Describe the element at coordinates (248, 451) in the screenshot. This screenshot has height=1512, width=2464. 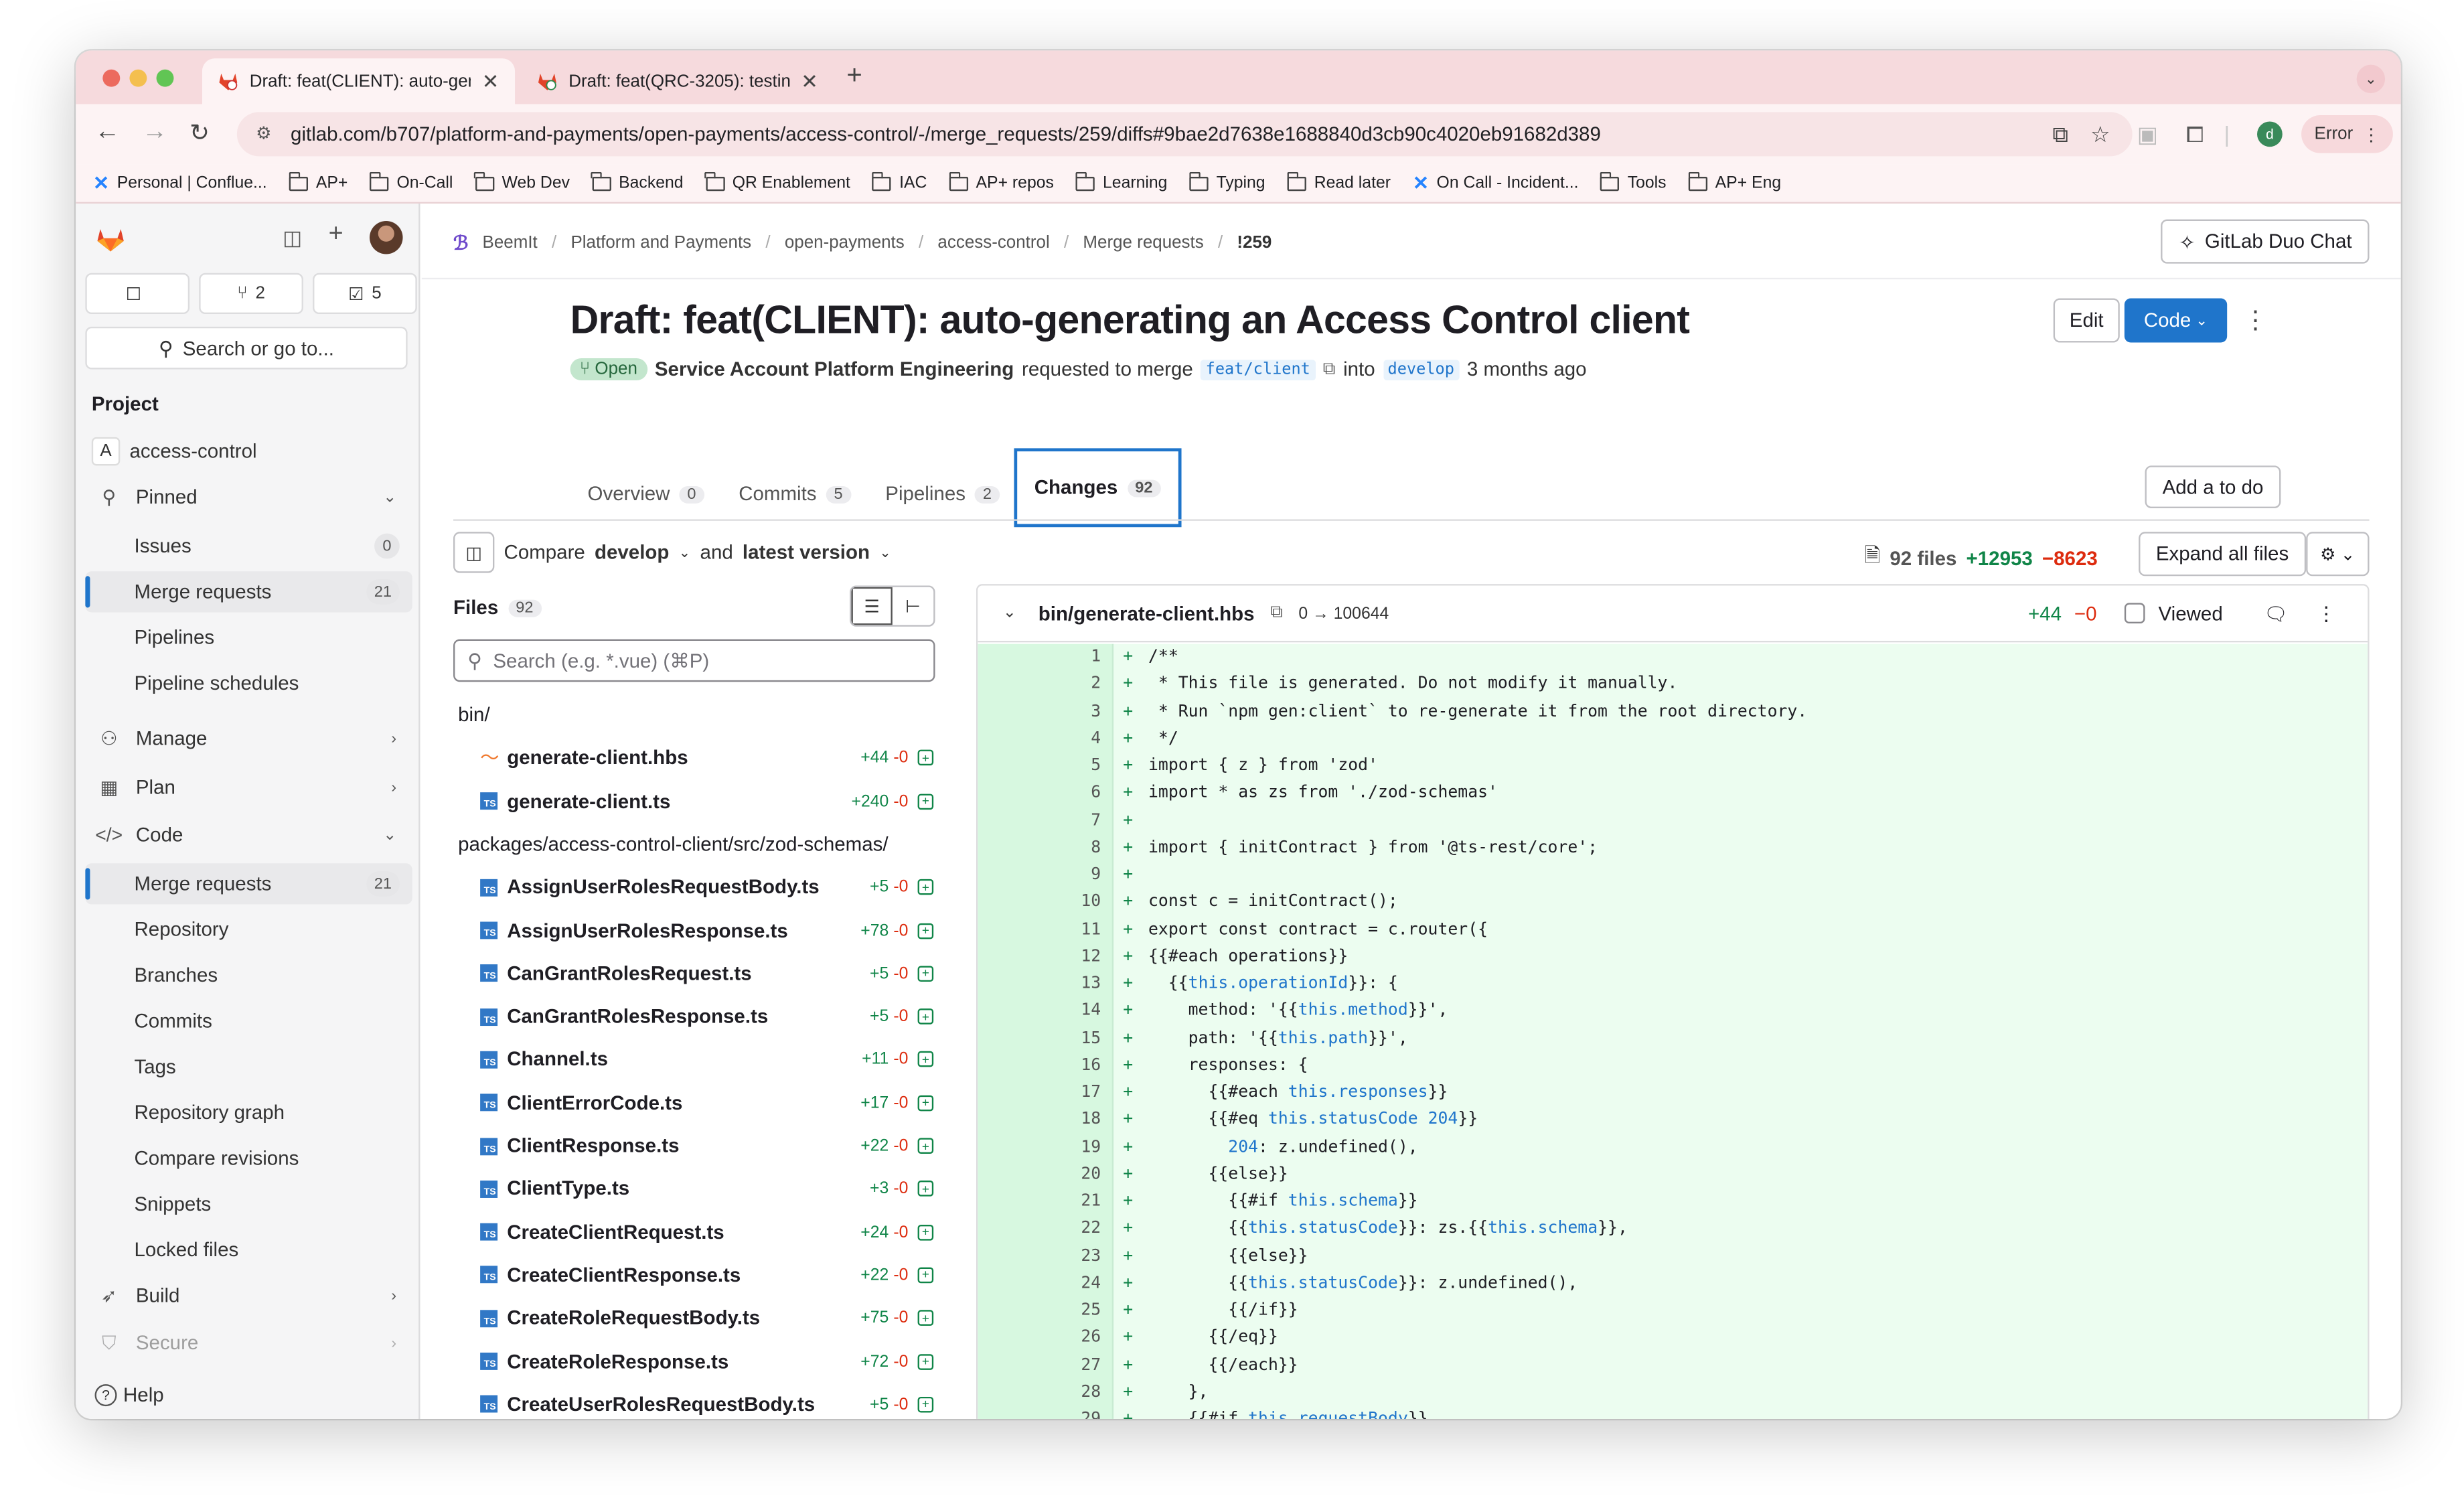
I see `project-link: A access-control` at that location.